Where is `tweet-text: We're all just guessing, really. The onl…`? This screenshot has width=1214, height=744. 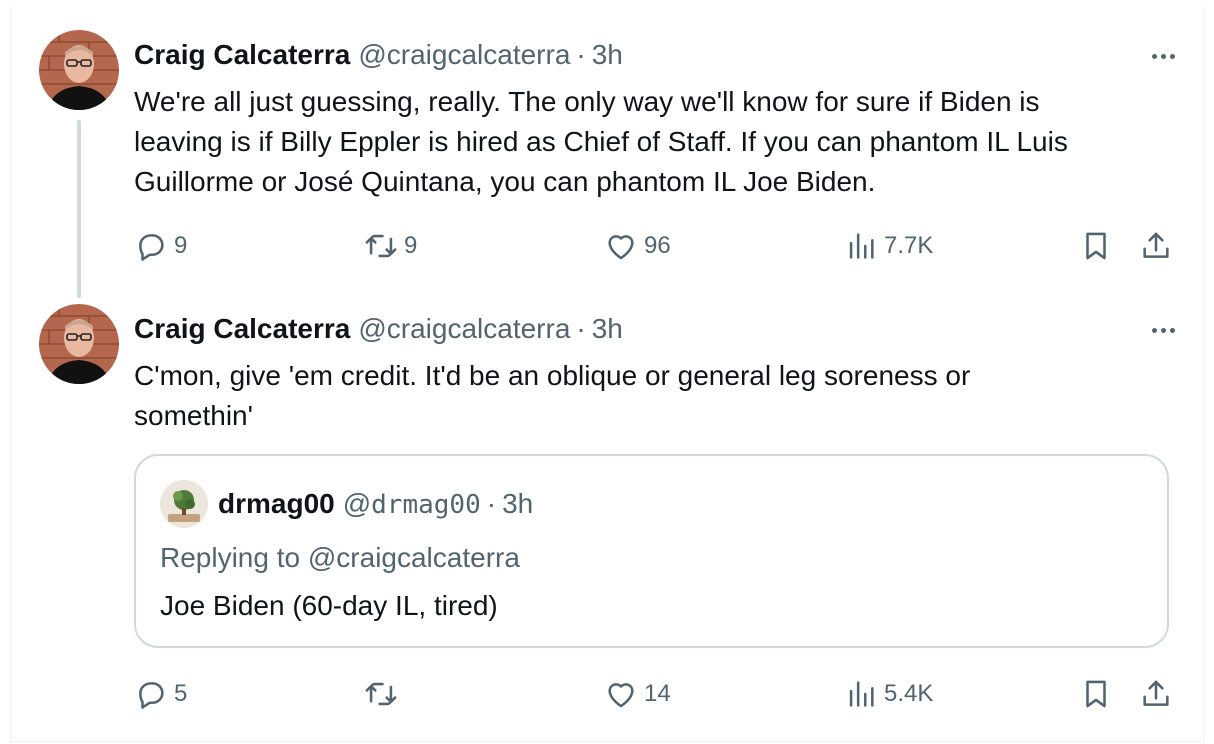
tweet-text: We're all just guessing, really. The onl… is located at coordinates (649, 142).